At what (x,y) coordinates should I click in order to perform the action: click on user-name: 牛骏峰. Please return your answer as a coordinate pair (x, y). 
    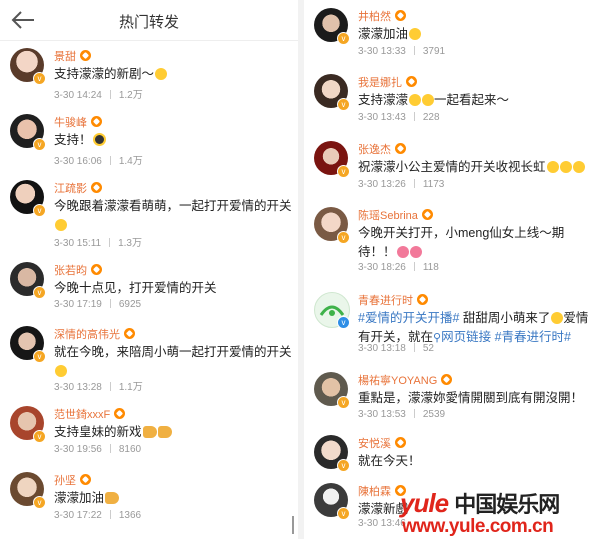
    Looking at the image, I should click on (78, 122).